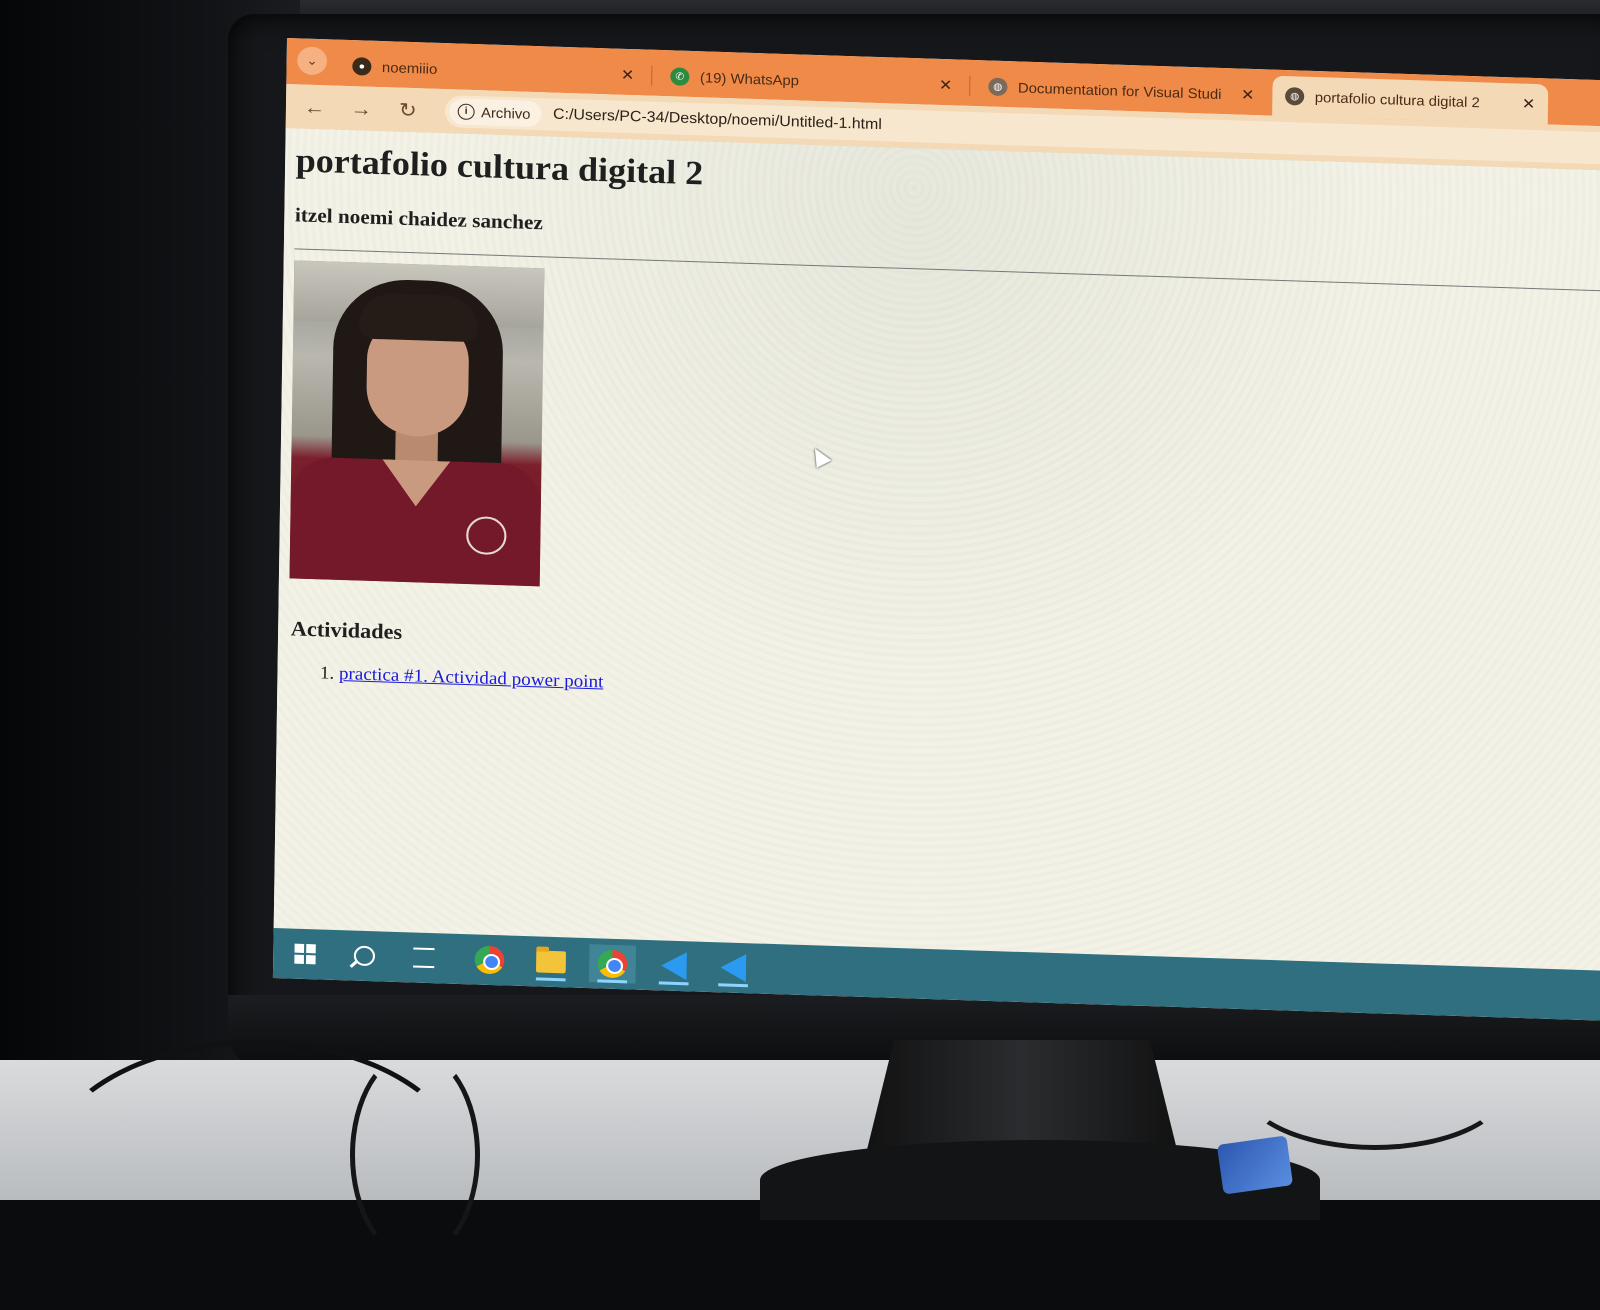 The image size is (1600, 1310). What do you see at coordinates (364, 955) in the screenshot?
I see `search-icon` at bounding box center [364, 955].